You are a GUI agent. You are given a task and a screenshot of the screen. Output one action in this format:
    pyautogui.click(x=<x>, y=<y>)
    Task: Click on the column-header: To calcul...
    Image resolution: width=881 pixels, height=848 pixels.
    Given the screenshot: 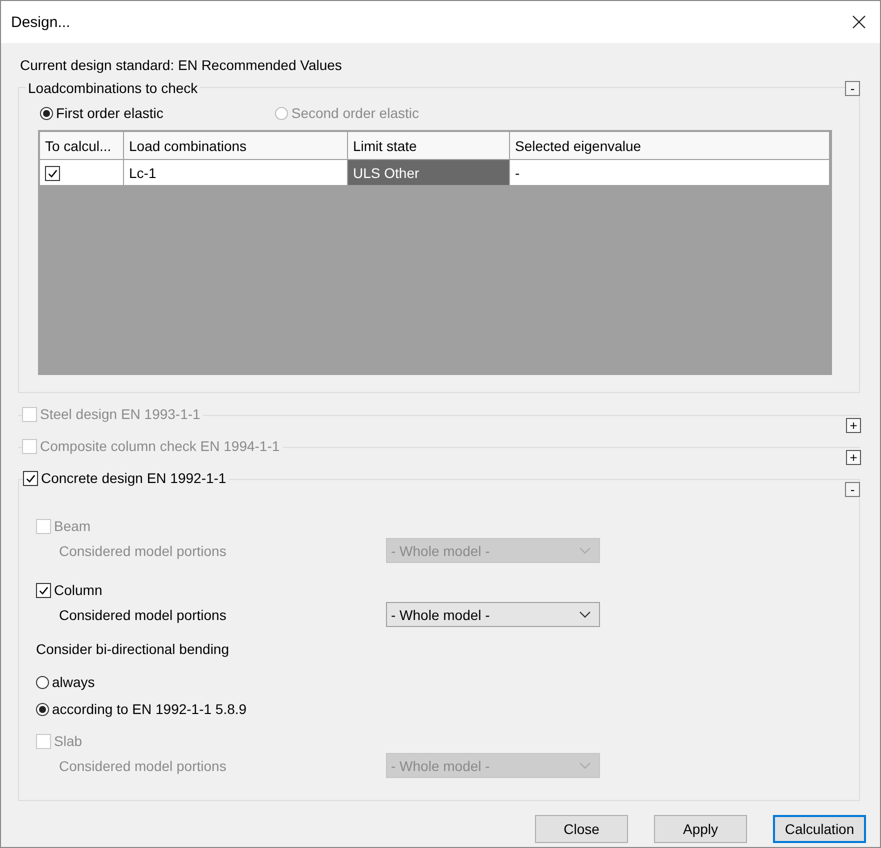 What is the action you would take?
    pyautogui.click(x=82, y=146)
    